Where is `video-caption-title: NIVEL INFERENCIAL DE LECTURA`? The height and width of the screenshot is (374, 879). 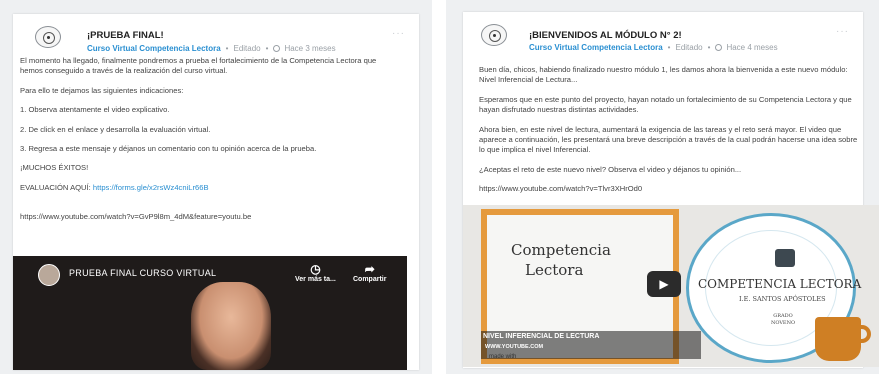 video-caption-title: NIVEL INFERENCIAL DE LECTURA is located at coordinates (541, 336).